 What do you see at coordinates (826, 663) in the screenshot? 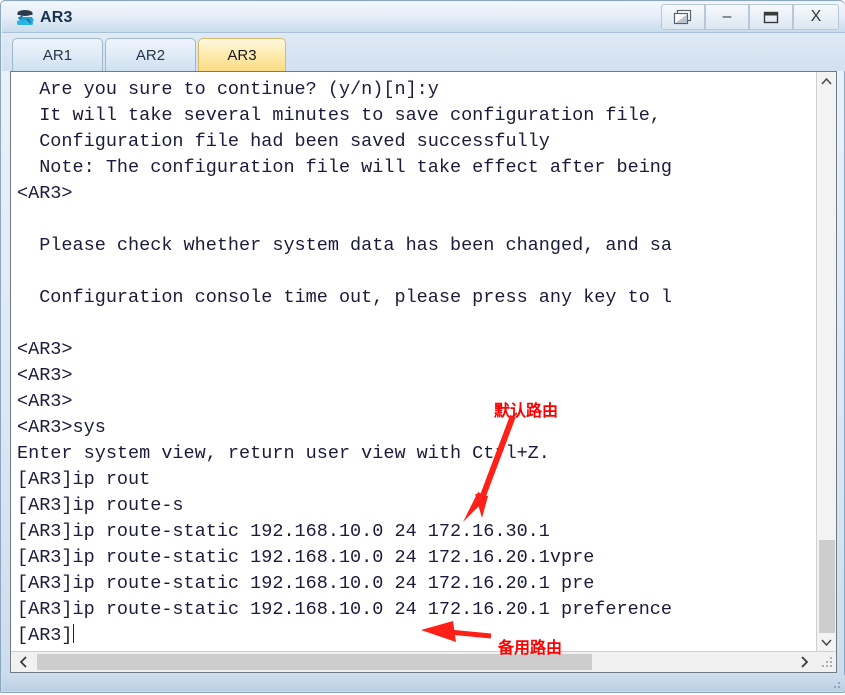
I see `scrollbar-corner-grip` at bounding box center [826, 663].